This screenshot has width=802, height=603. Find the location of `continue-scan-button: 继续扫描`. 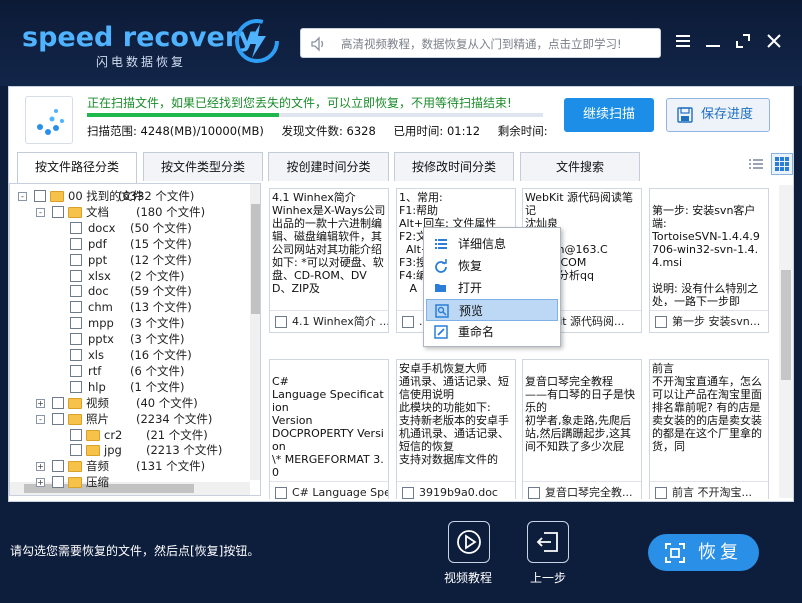

continue-scan-button: 继续扫描 is located at coordinates (609, 115).